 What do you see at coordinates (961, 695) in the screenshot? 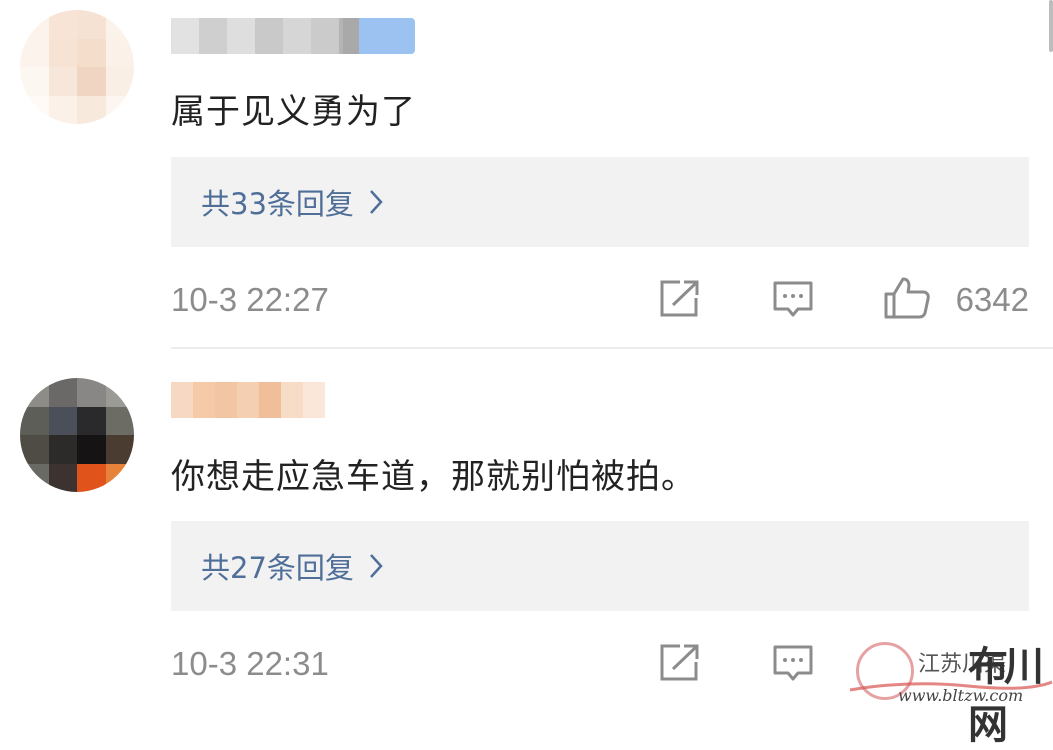
I see `watermark-url: www.bltzw.com` at bounding box center [961, 695].